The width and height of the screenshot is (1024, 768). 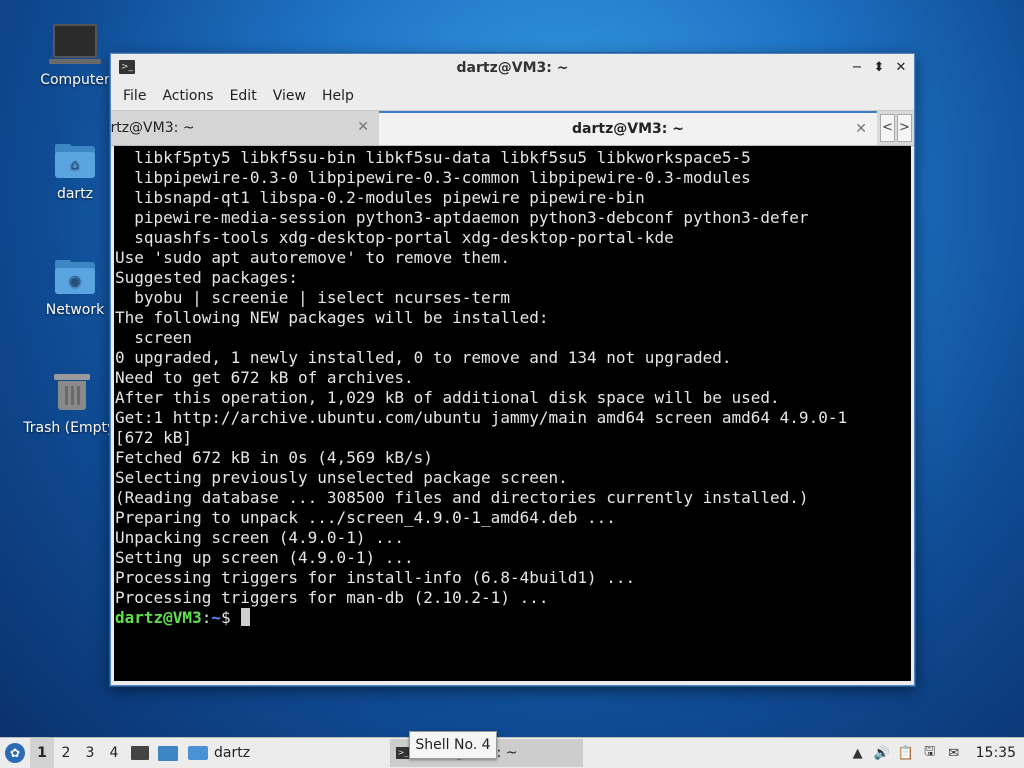 I want to click on tab-scroll-left-button: <, so click(x=887, y=128).